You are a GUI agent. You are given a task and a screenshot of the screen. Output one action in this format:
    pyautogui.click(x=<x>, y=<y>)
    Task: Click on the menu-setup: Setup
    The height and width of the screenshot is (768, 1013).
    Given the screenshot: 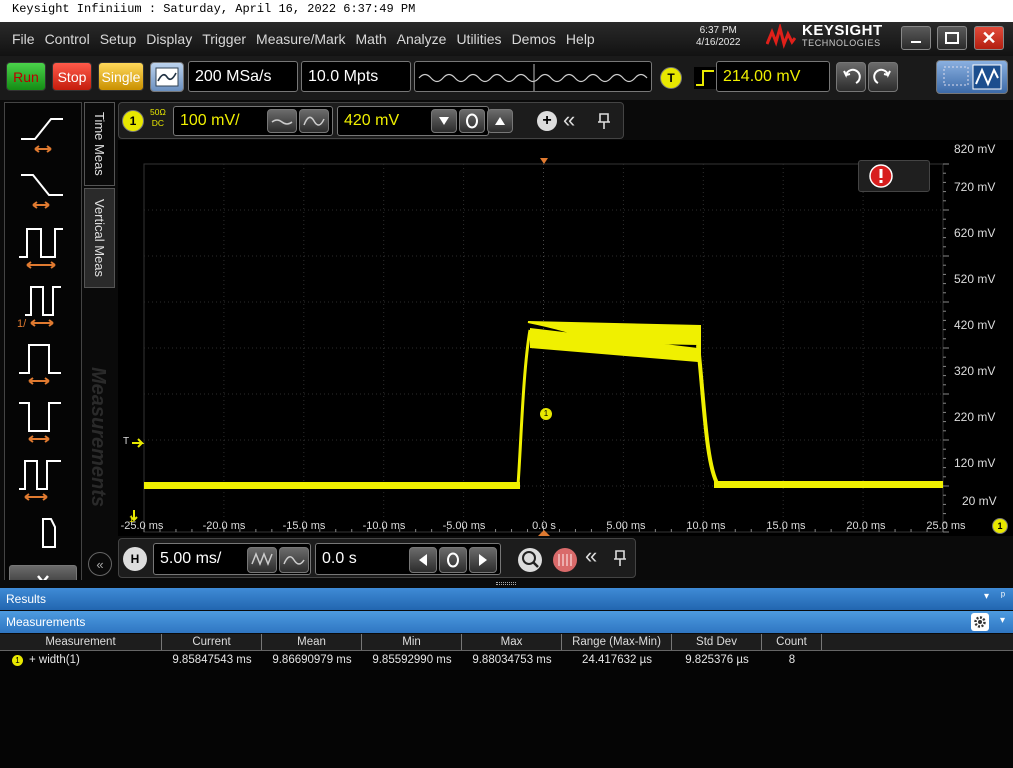 What is the action you would take?
    pyautogui.click(x=118, y=39)
    